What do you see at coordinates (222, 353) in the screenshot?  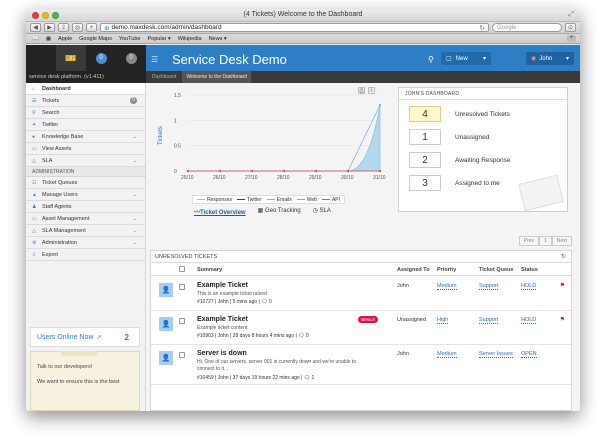 I see `ticket-subject: Server is down` at bounding box center [222, 353].